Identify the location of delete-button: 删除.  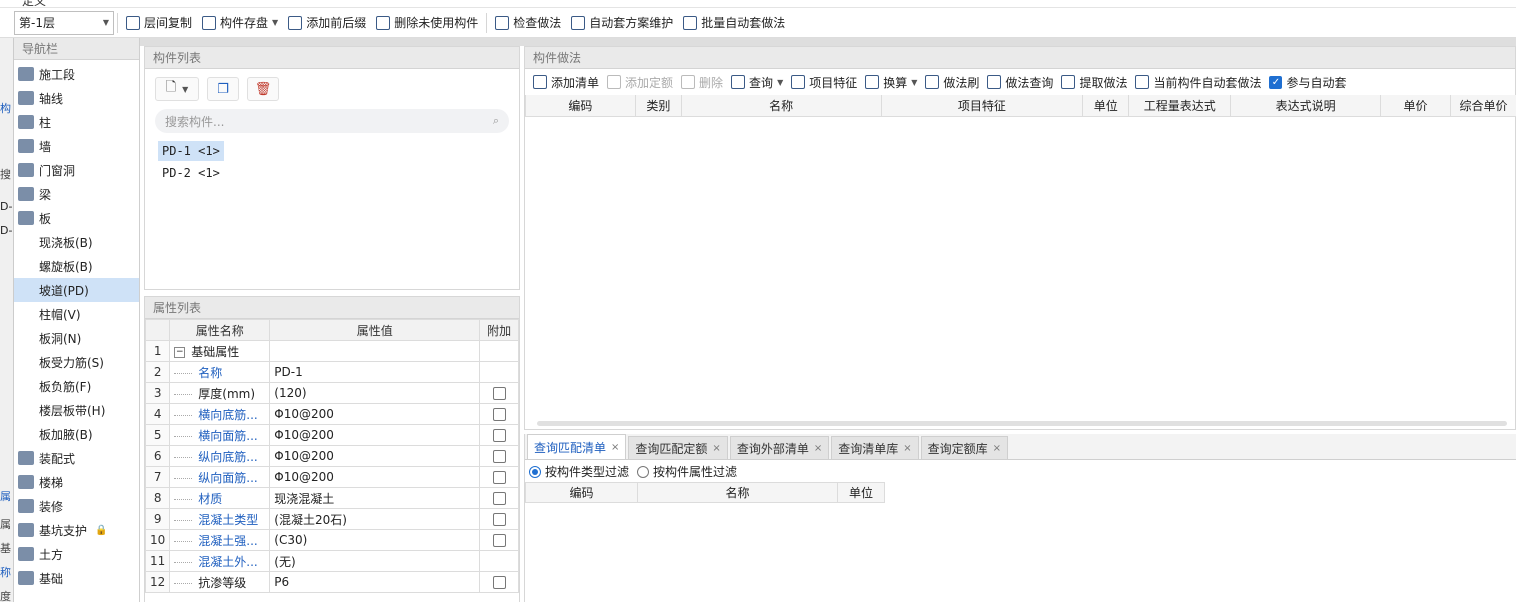
(702, 82).